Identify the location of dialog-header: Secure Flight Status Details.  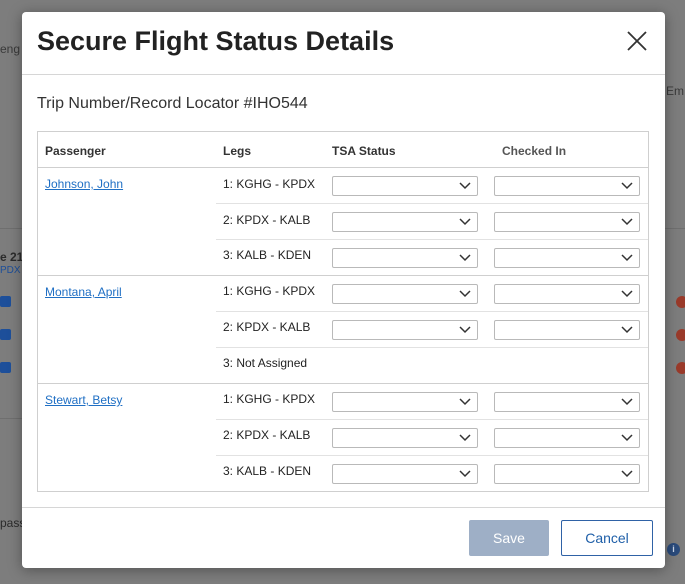
(343, 43).